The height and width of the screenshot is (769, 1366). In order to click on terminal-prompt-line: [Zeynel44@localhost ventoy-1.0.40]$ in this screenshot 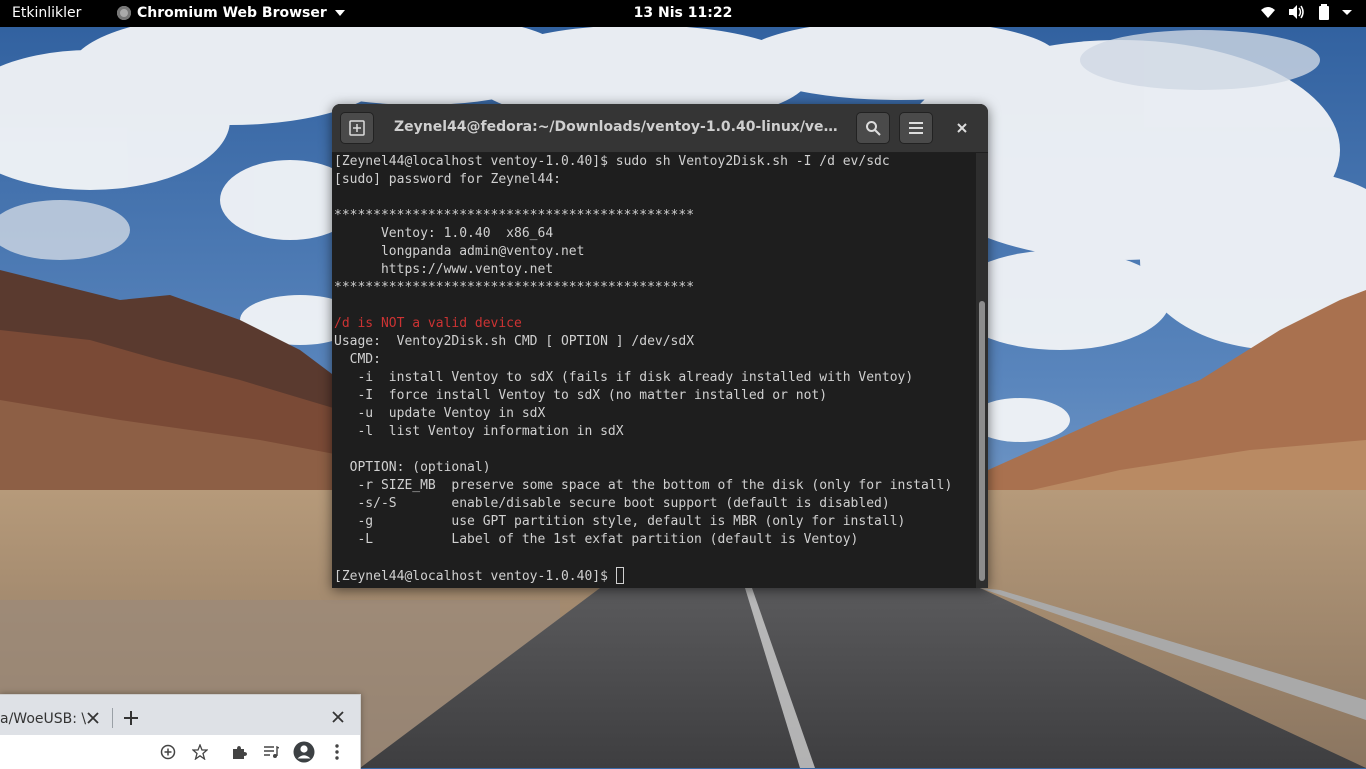, I will do `click(655, 576)`.